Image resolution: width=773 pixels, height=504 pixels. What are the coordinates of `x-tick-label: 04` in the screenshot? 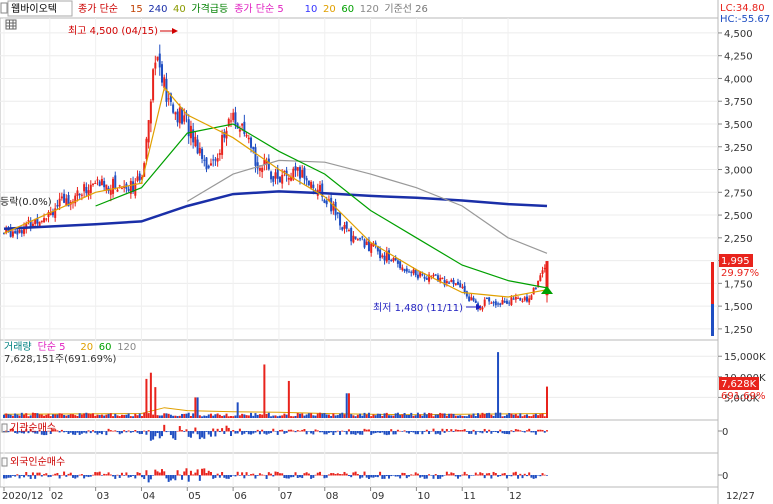 It's located at (148, 496).